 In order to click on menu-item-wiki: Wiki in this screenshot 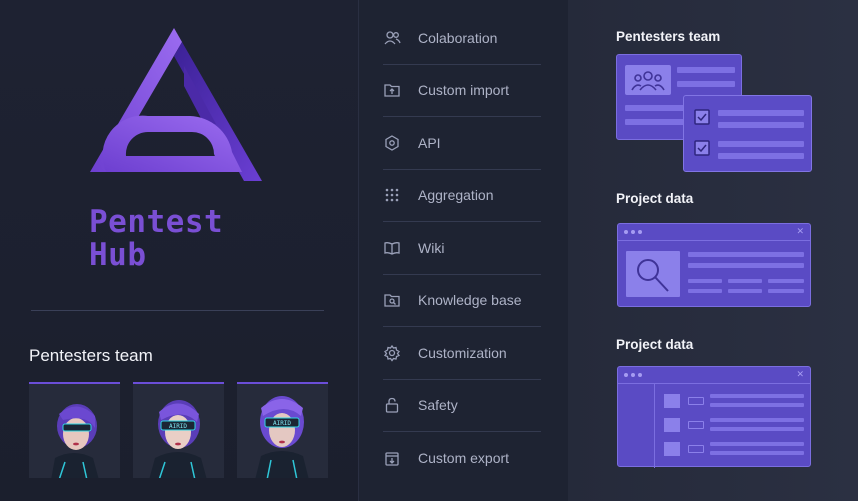, I will do `click(462, 248)`.